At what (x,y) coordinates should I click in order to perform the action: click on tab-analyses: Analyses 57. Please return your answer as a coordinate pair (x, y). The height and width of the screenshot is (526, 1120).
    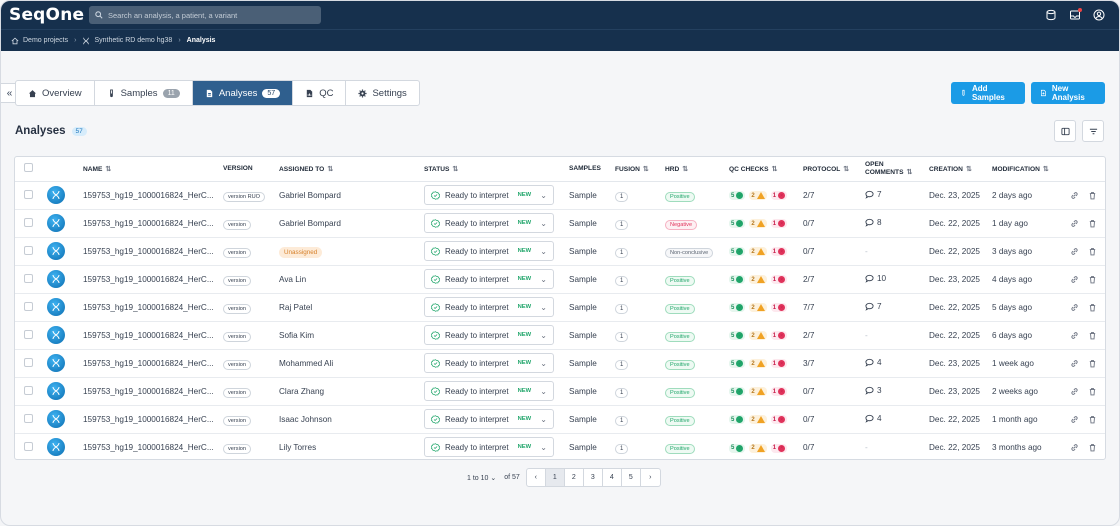
    Looking at the image, I should click on (243, 93).